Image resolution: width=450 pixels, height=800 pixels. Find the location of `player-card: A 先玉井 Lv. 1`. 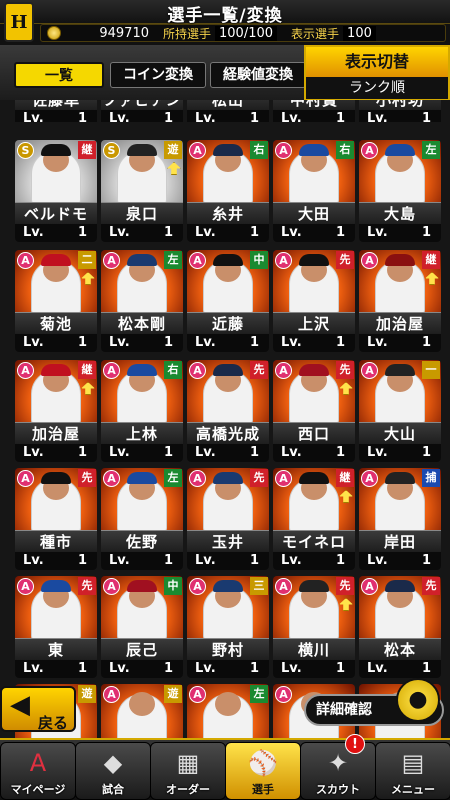

player-card: A 先玉井 Lv. 1 is located at coordinates (228, 519).